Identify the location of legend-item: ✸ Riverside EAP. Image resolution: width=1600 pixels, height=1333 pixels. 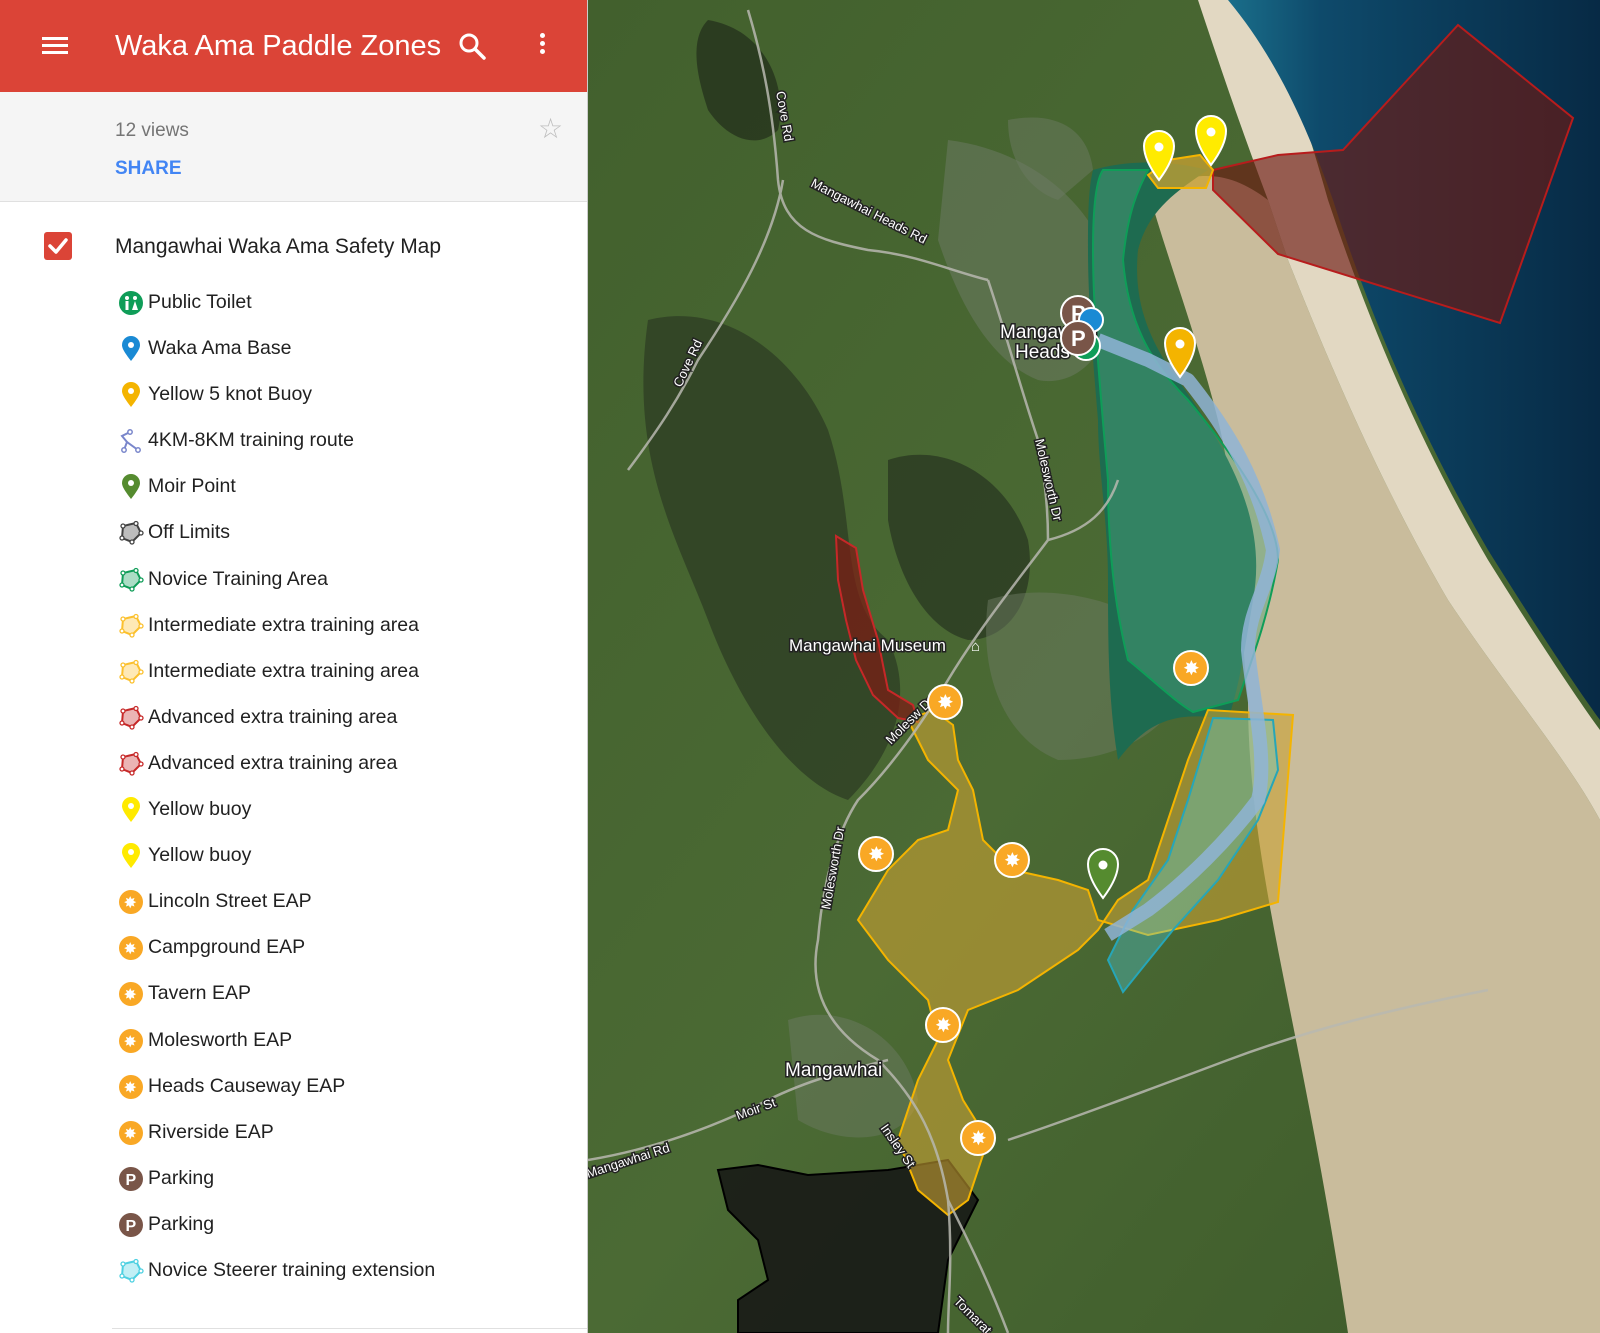
(348, 1139).